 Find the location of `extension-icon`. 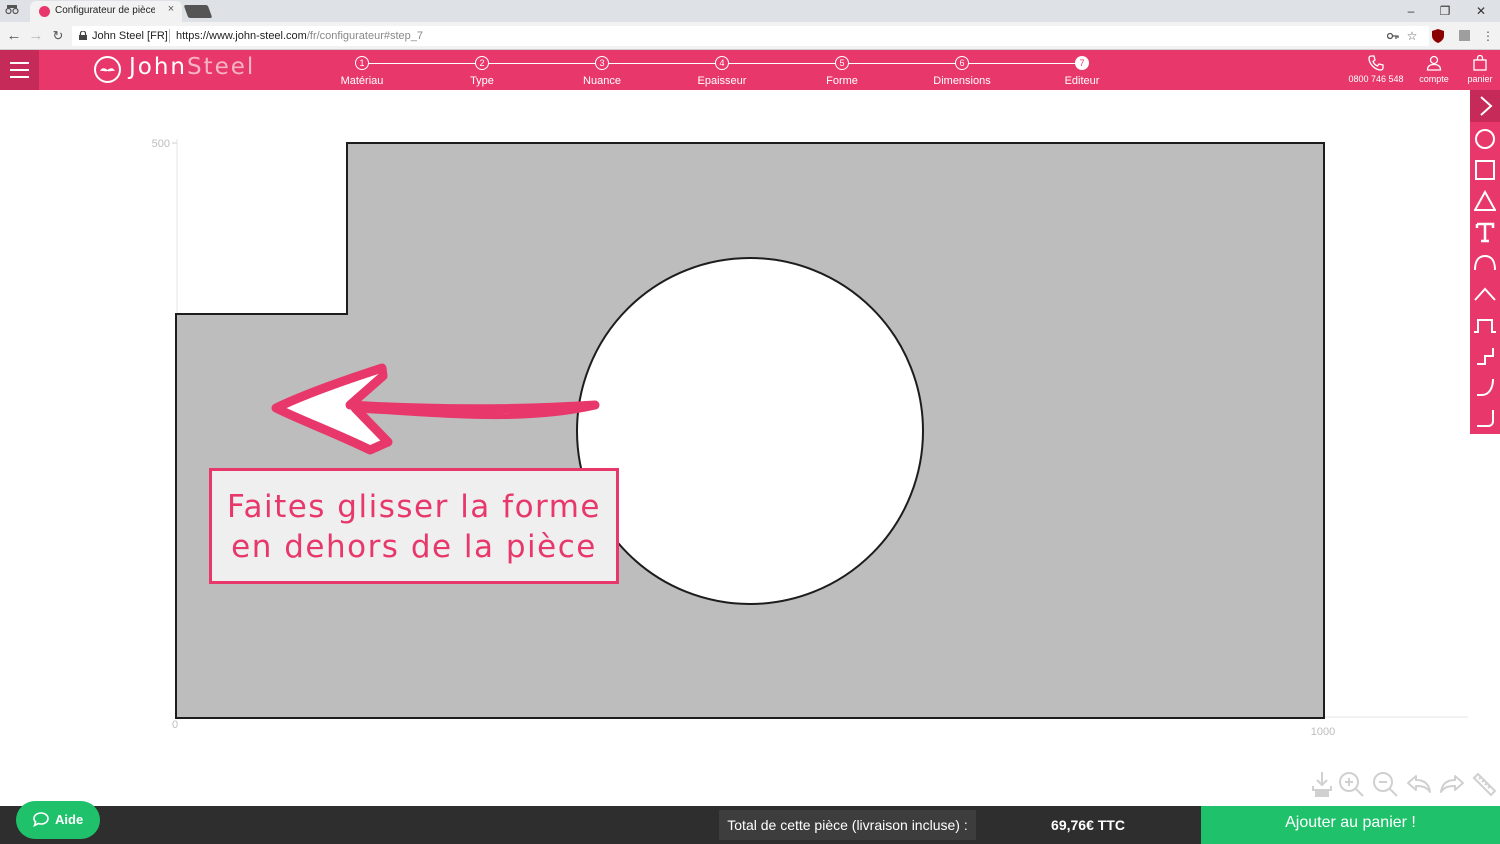

extension-icon is located at coordinates (1464, 36).